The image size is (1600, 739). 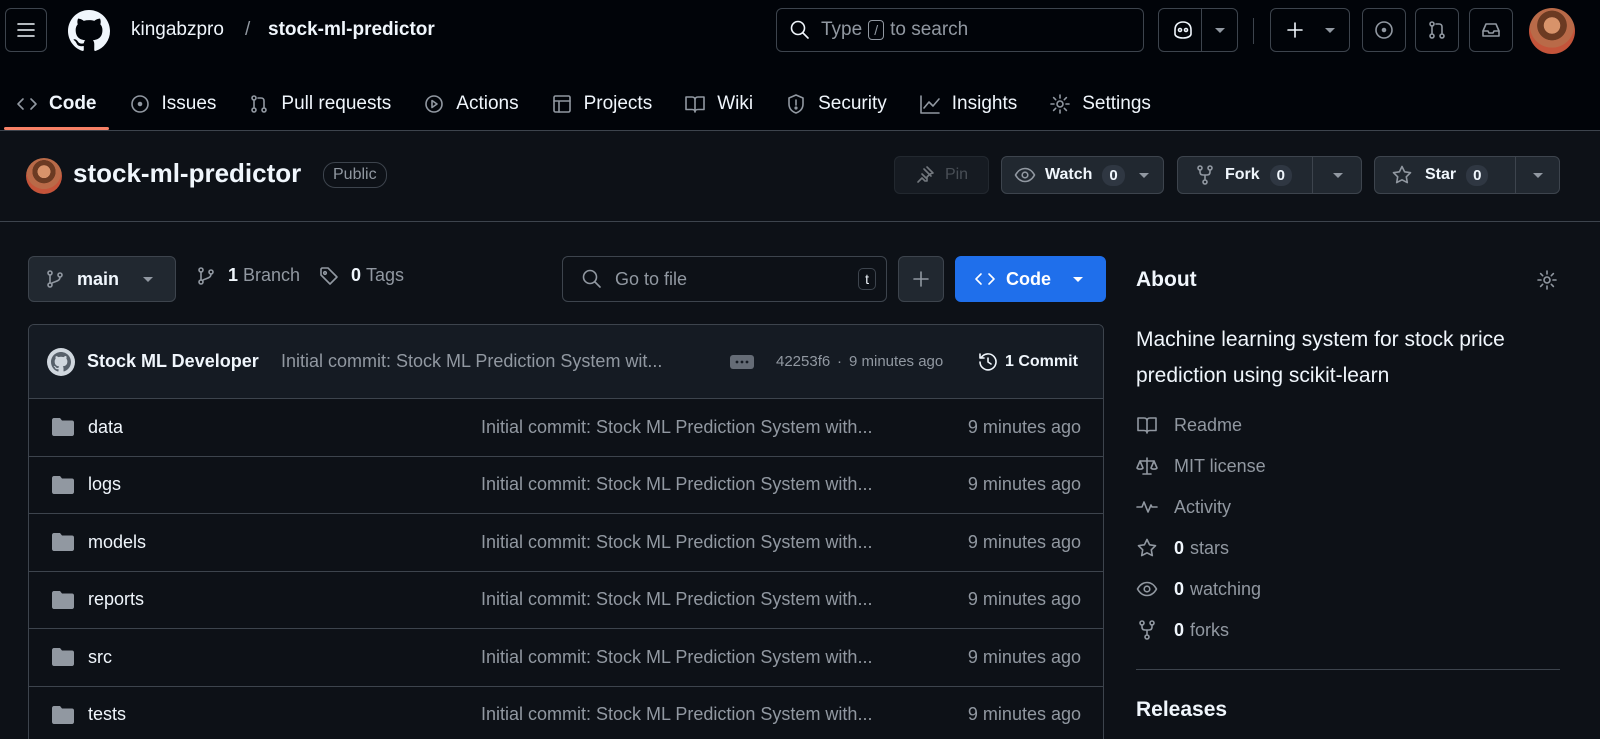 What do you see at coordinates (1030, 279) in the screenshot?
I see `code-dropdown-button: Code` at bounding box center [1030, 279].